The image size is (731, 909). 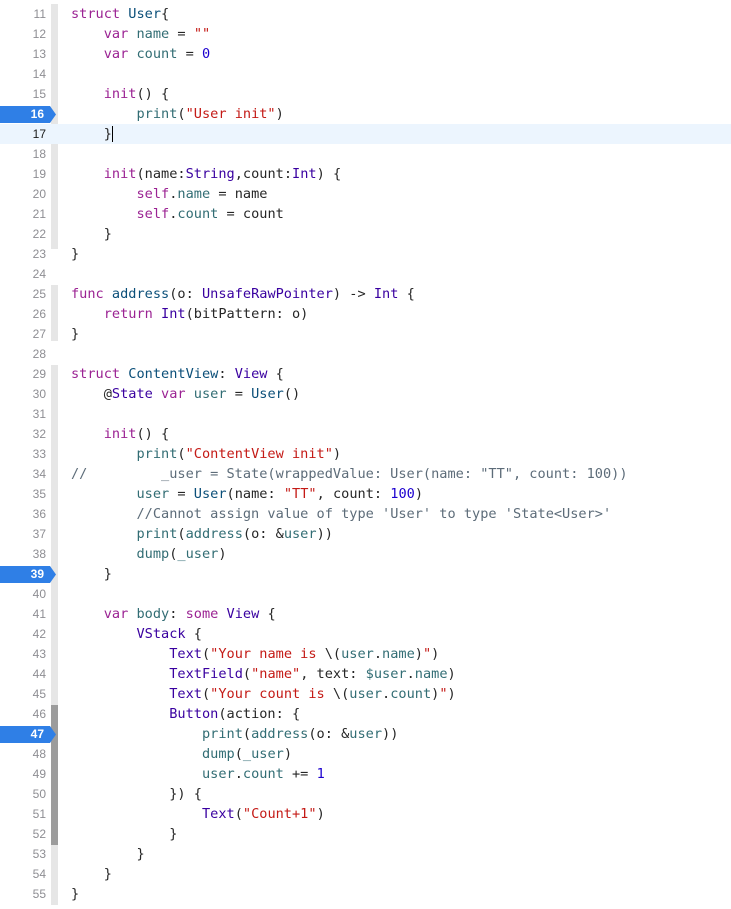 What do you see at coordinates (365, 194) in the screenshot?
I see `code-line: 20 self.name = name` at bounding box center [365, 194].